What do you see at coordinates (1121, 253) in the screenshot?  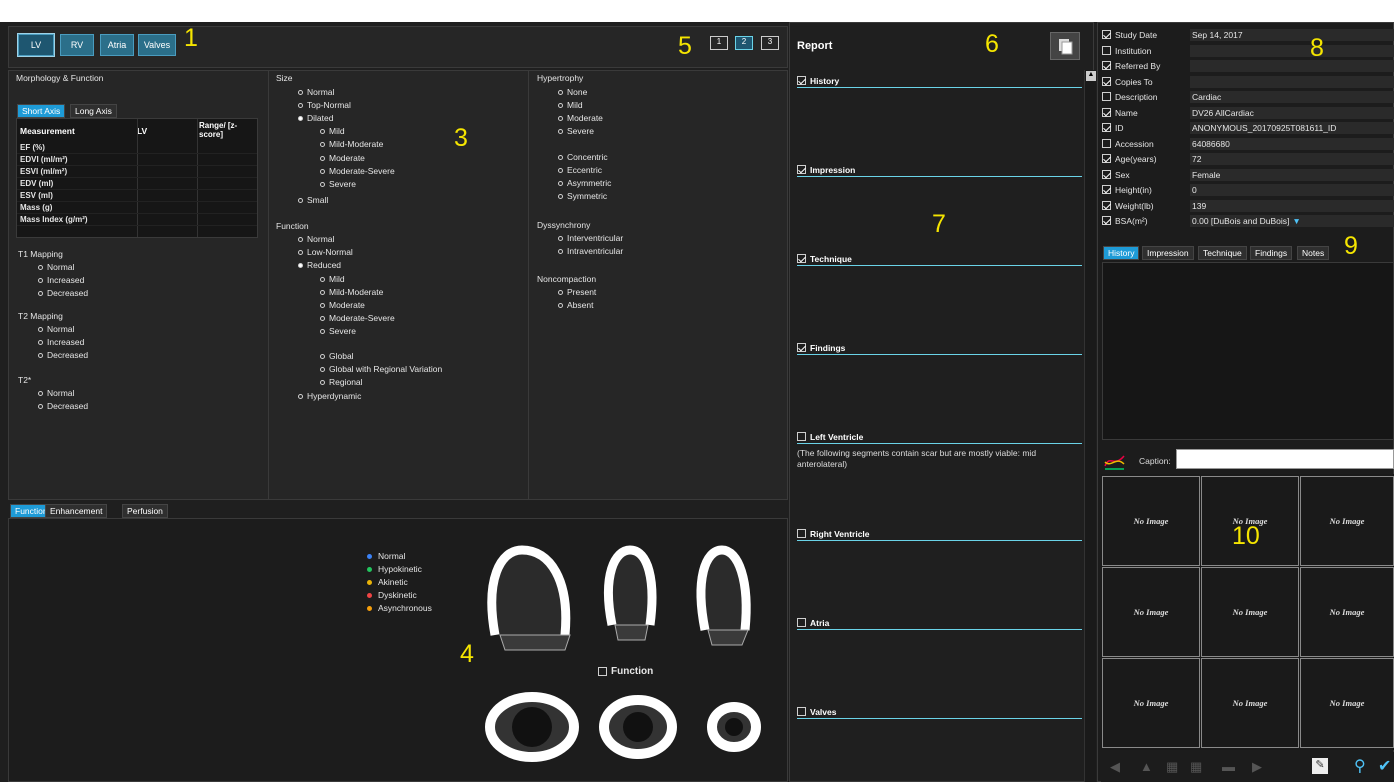 I see `notes-tab-history: History` at bounding box center [1121, 253].